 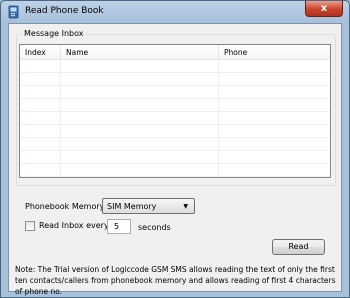 I want to click on close-button: x, so click(x=324, y=9).